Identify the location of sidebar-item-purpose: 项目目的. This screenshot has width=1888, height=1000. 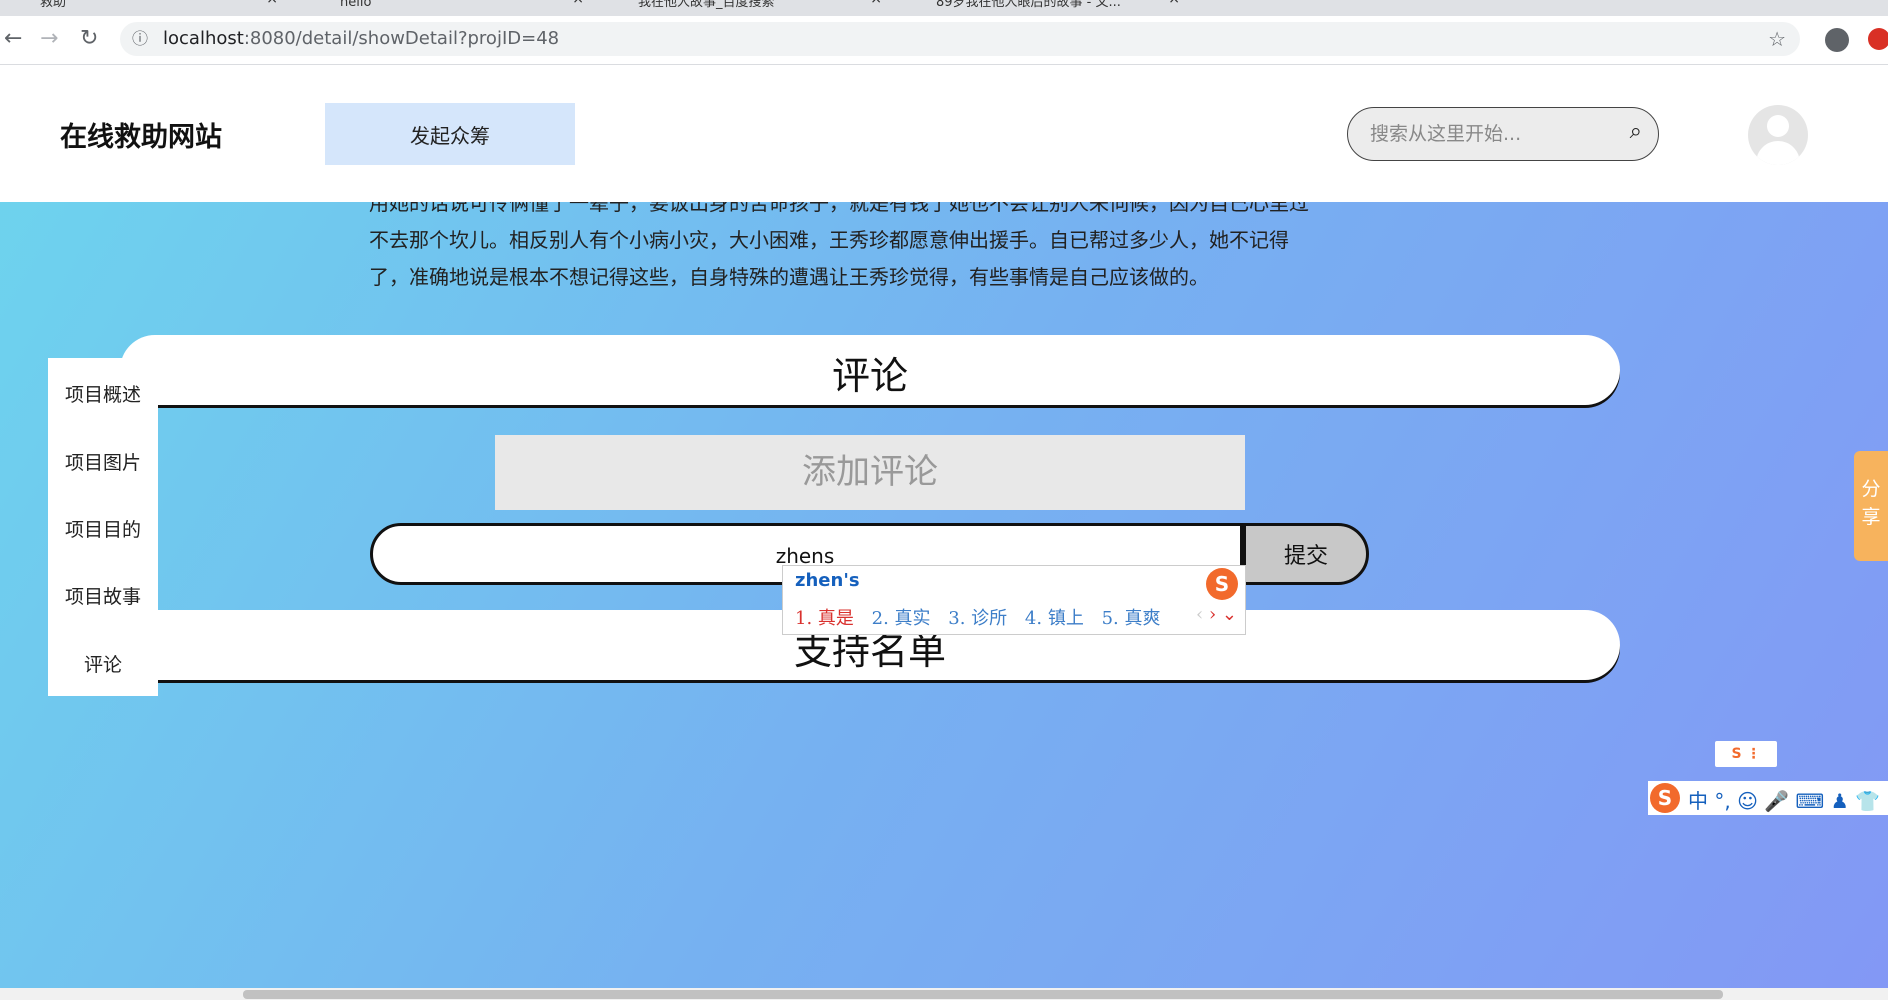
(103, 528).